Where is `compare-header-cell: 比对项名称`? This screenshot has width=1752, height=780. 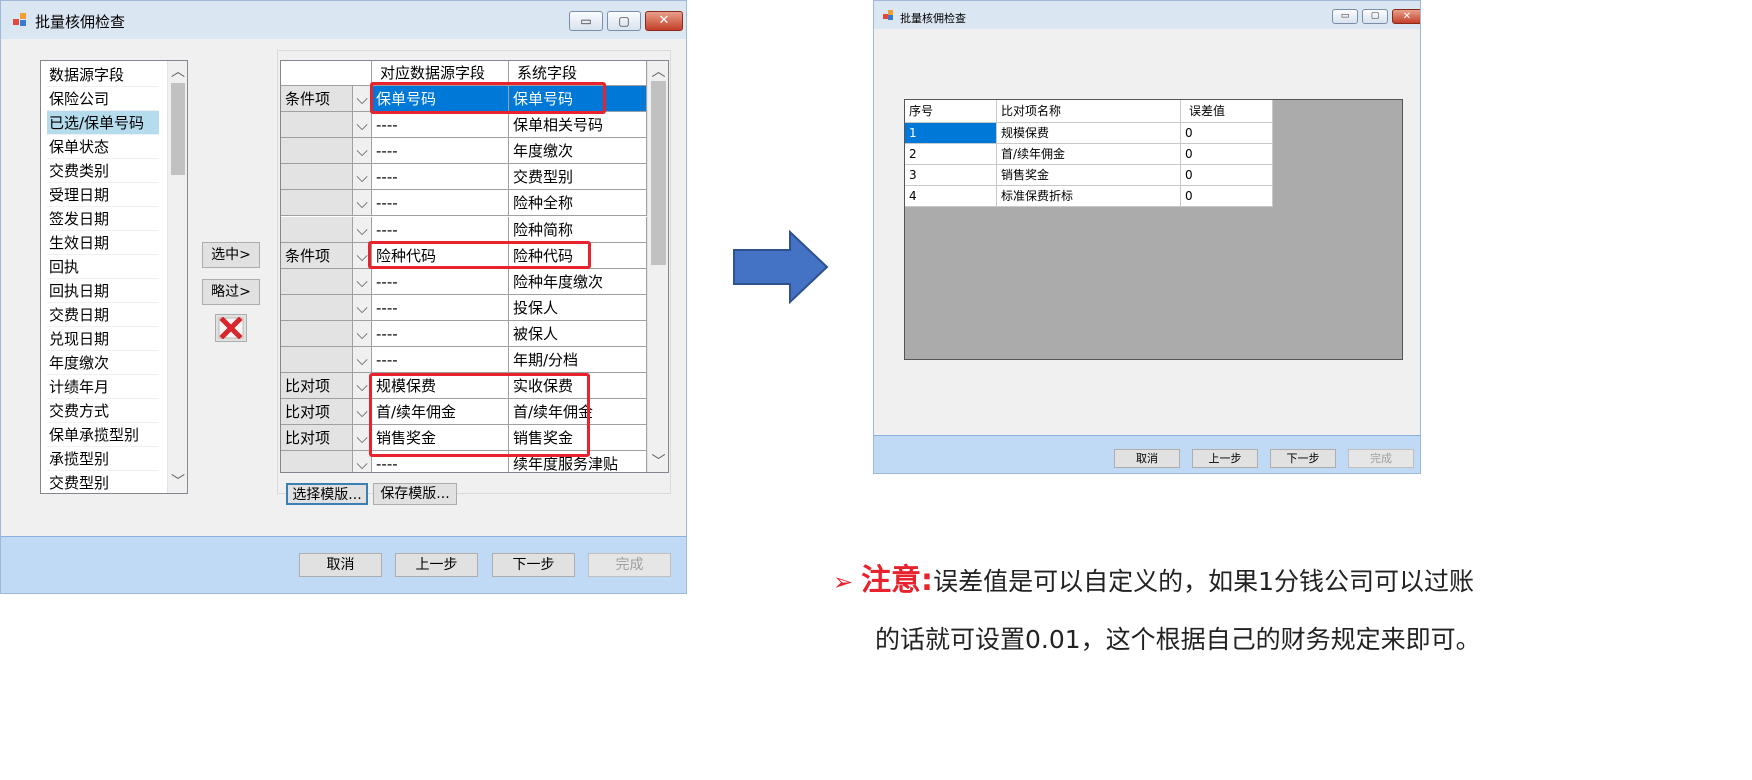
compare-header-cell: 比对项名称 is located at coordinates (1089, 111).